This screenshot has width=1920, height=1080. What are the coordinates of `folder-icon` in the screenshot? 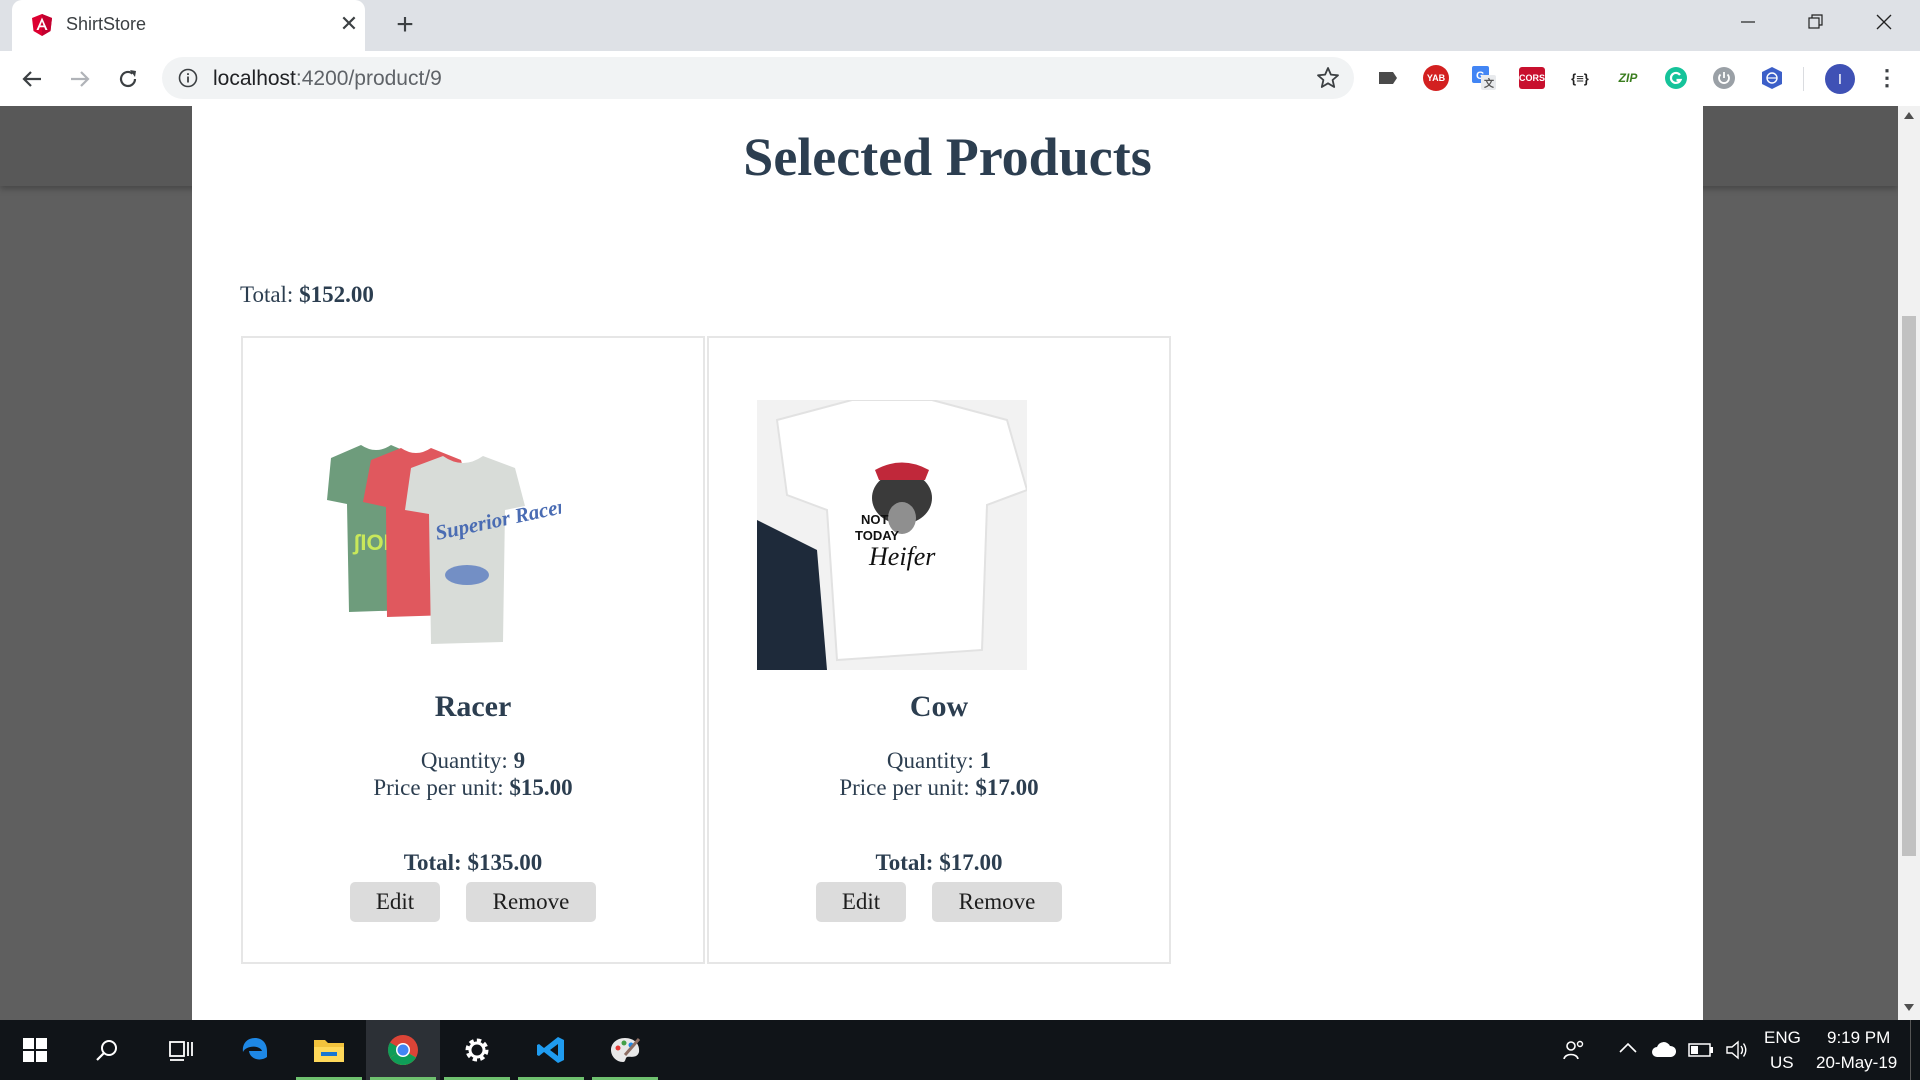 It's located at (329, 1051).